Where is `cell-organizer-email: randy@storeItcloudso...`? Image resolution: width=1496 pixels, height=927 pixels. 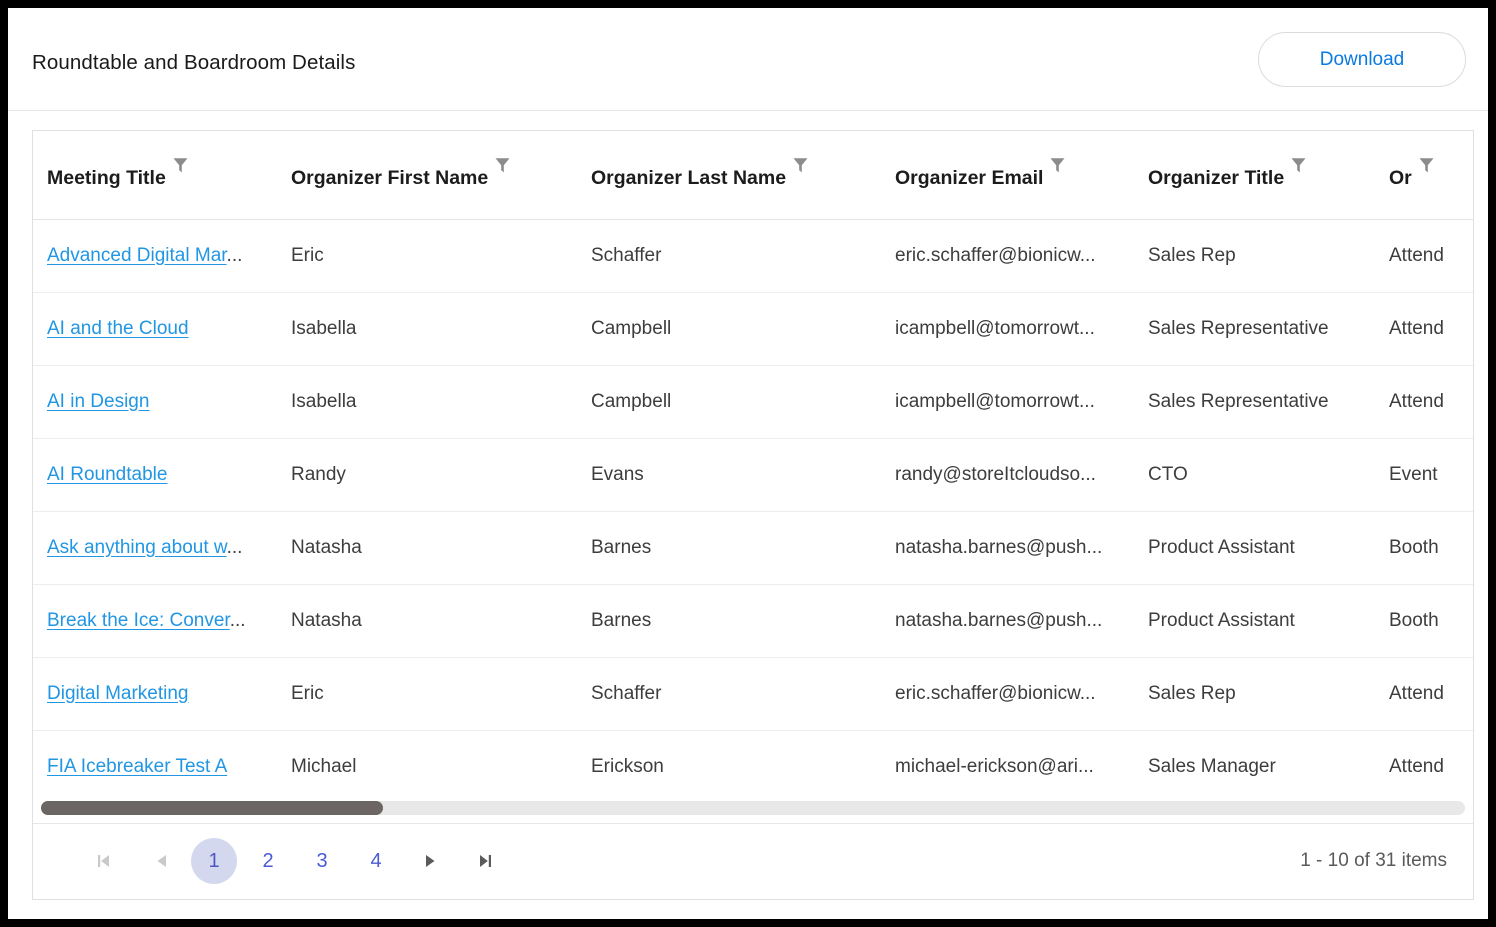 cell-organizer-email: randy@storeItcloudso... is located at coordinates (1007, 475).